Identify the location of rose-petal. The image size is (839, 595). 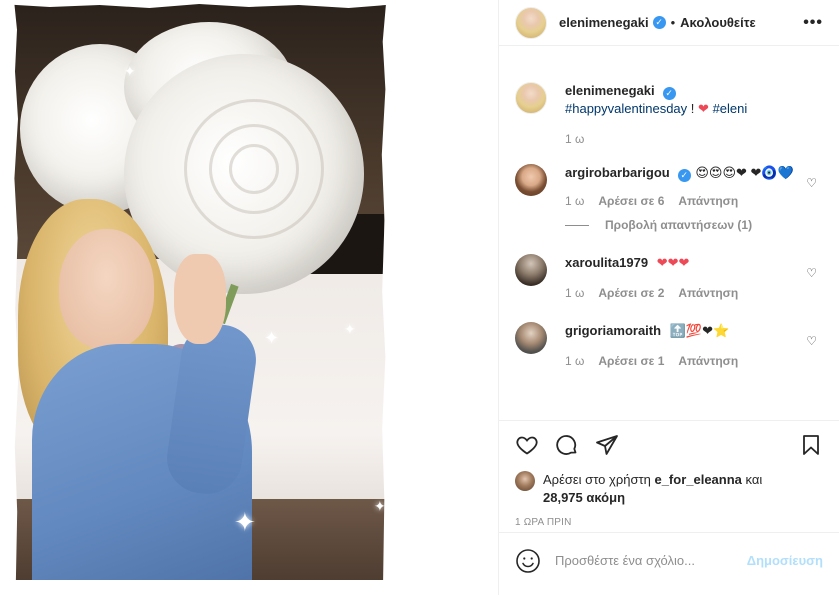
(254, 169).